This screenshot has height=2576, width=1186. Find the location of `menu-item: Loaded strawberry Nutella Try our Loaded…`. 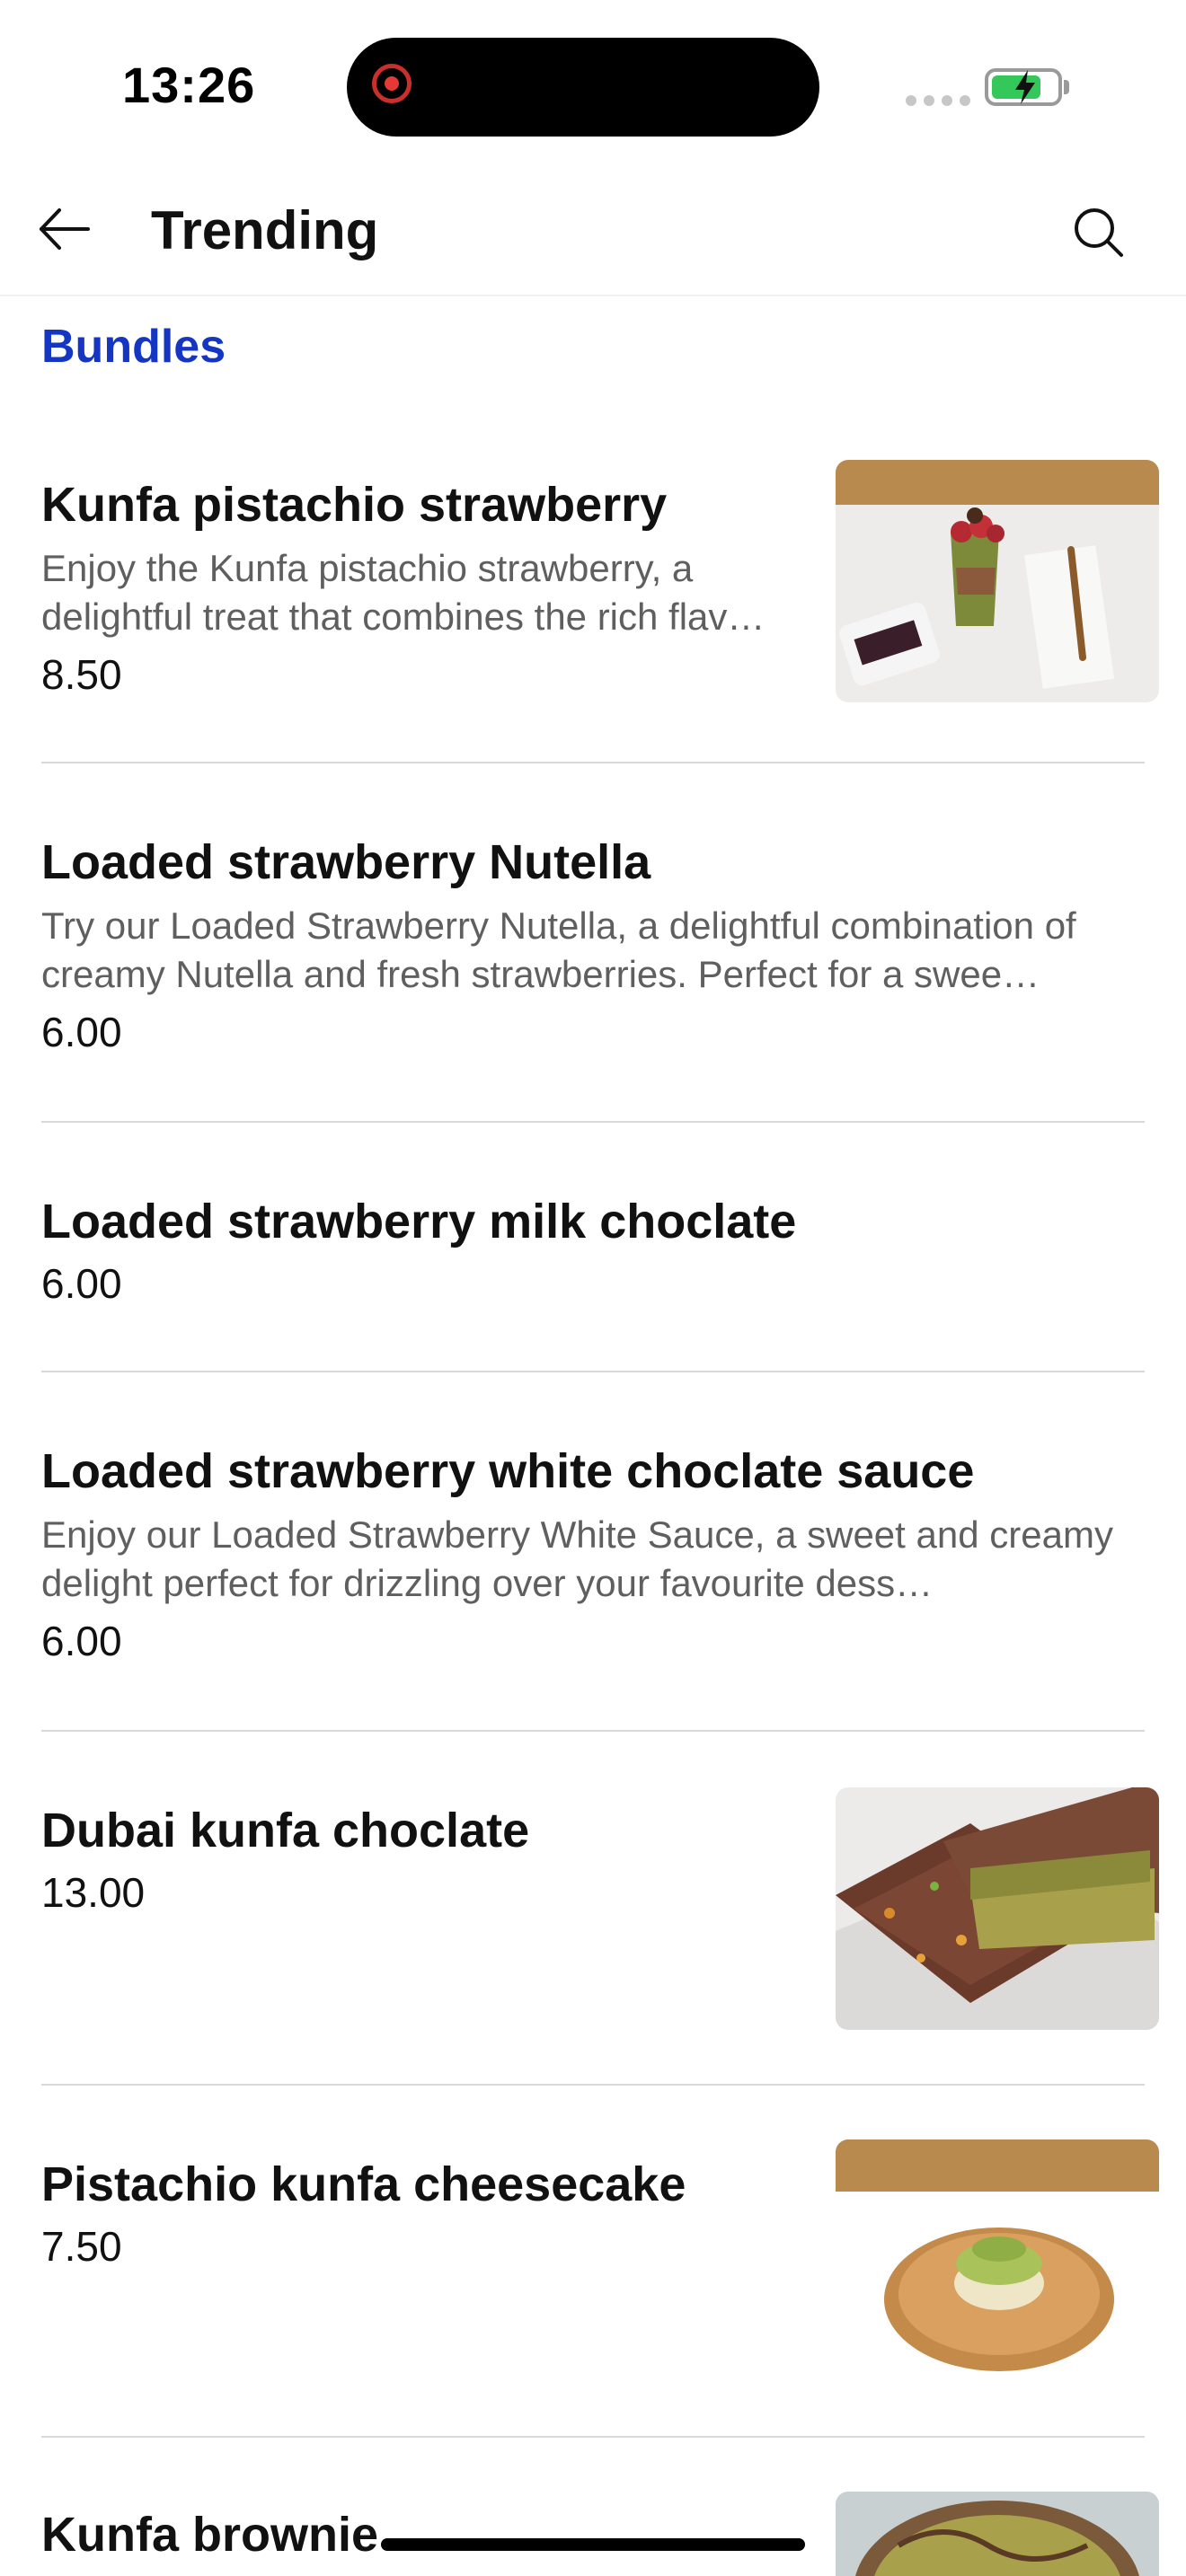

menu-item: Loaded strawberry Nutella Try our Loaded… is located at coordinates (593, 947).